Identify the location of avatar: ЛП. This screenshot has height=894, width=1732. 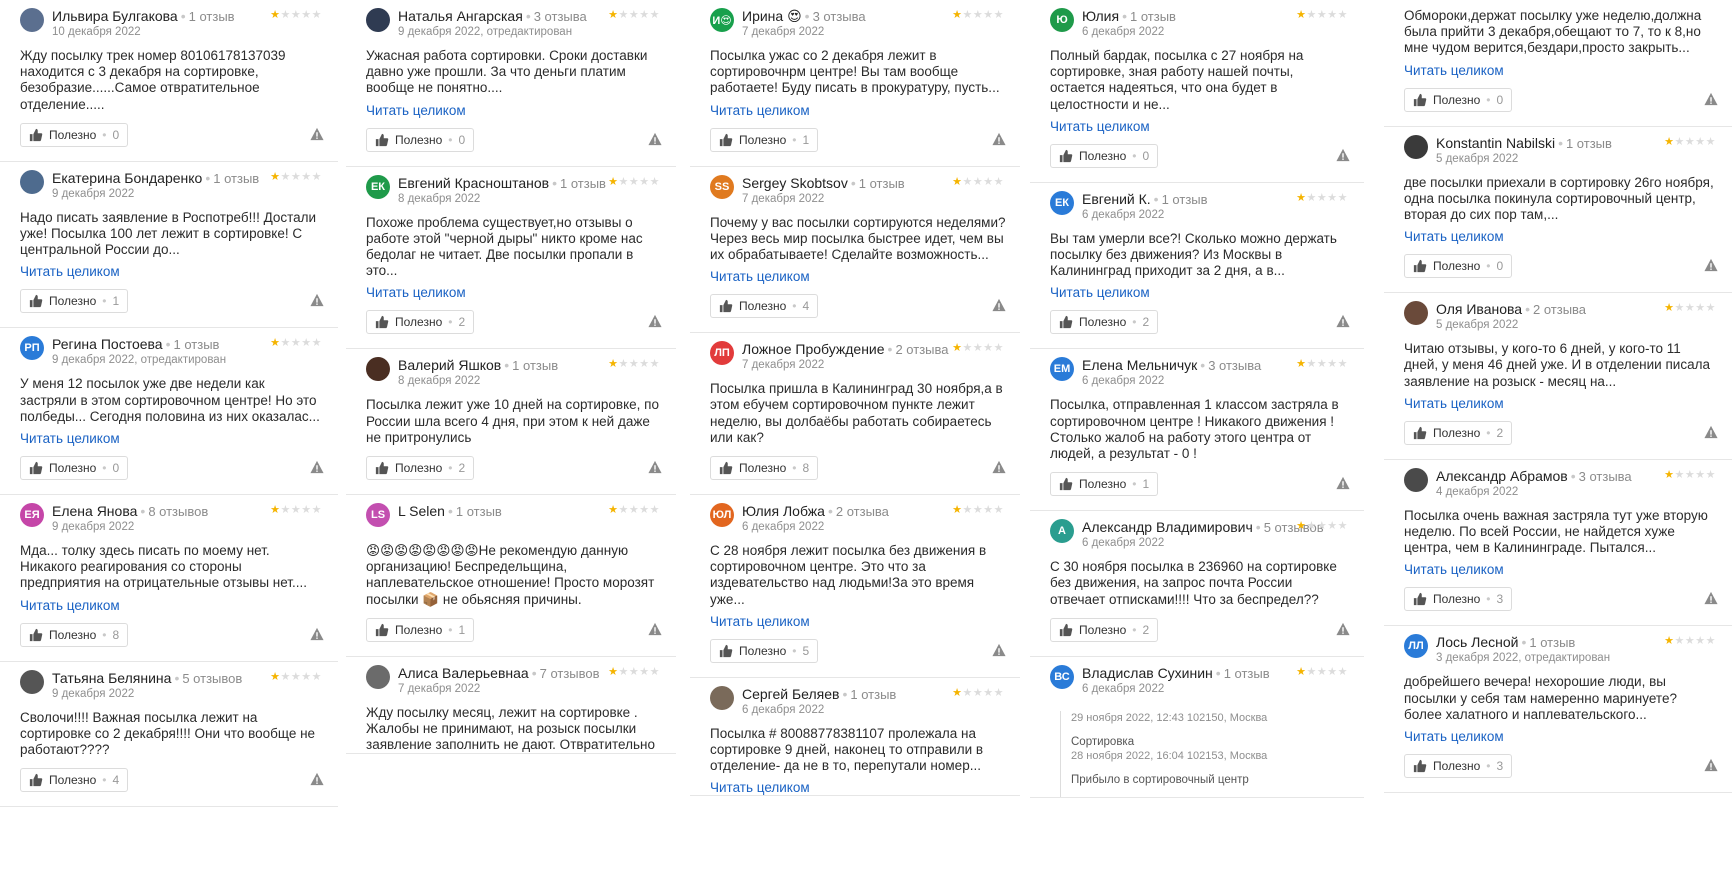
(722, 353).